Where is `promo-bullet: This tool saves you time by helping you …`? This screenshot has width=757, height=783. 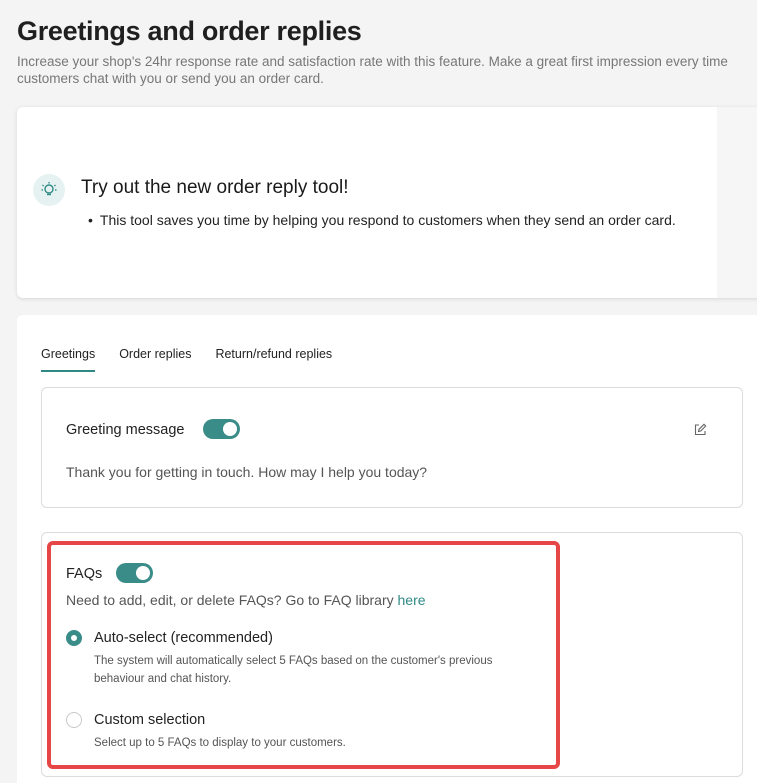 promo-bullet: This tool saves you time by helping you … is located at coordinates (382, 220).